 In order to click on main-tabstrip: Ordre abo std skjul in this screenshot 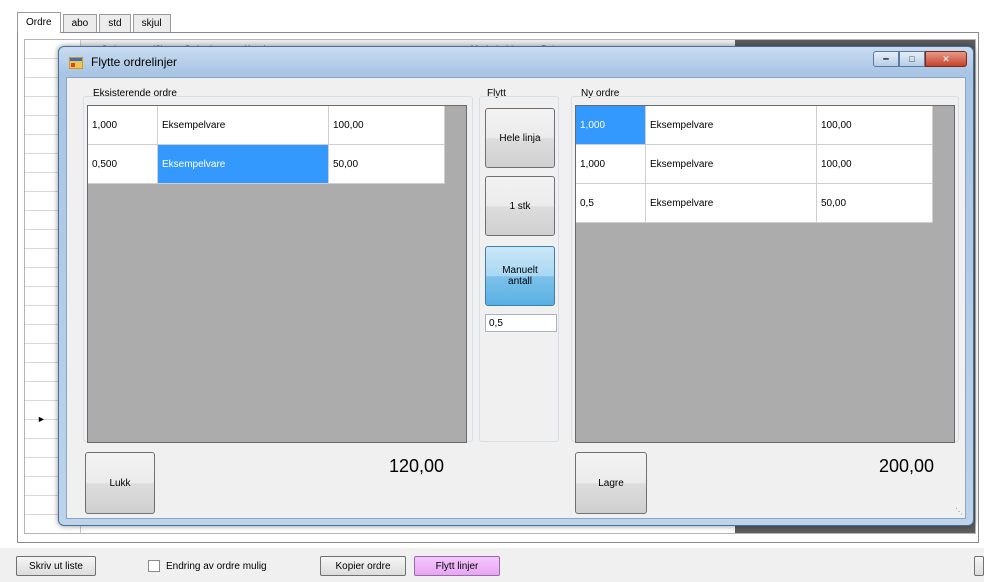, I will do `click(95, 22)`.